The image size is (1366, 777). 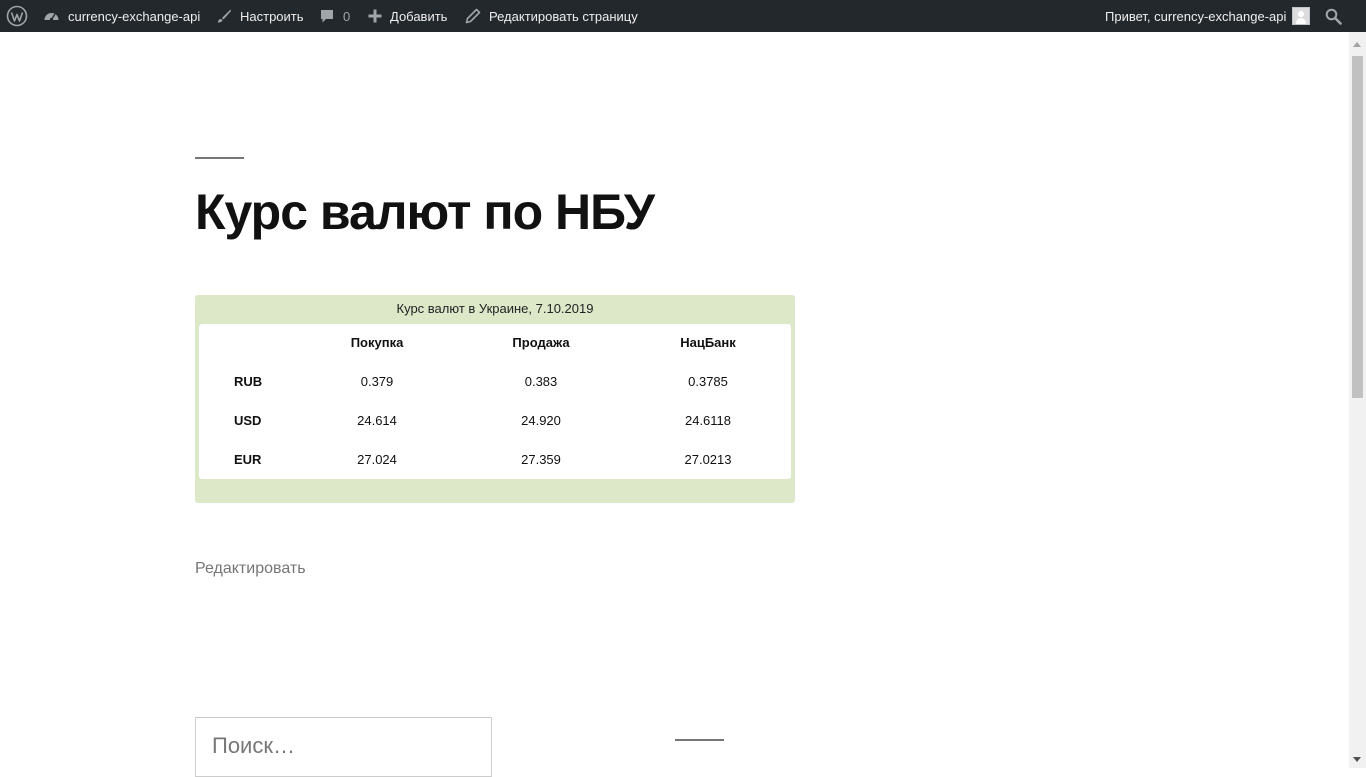 I want to click on comment-icon, so click(x=327, y=16).